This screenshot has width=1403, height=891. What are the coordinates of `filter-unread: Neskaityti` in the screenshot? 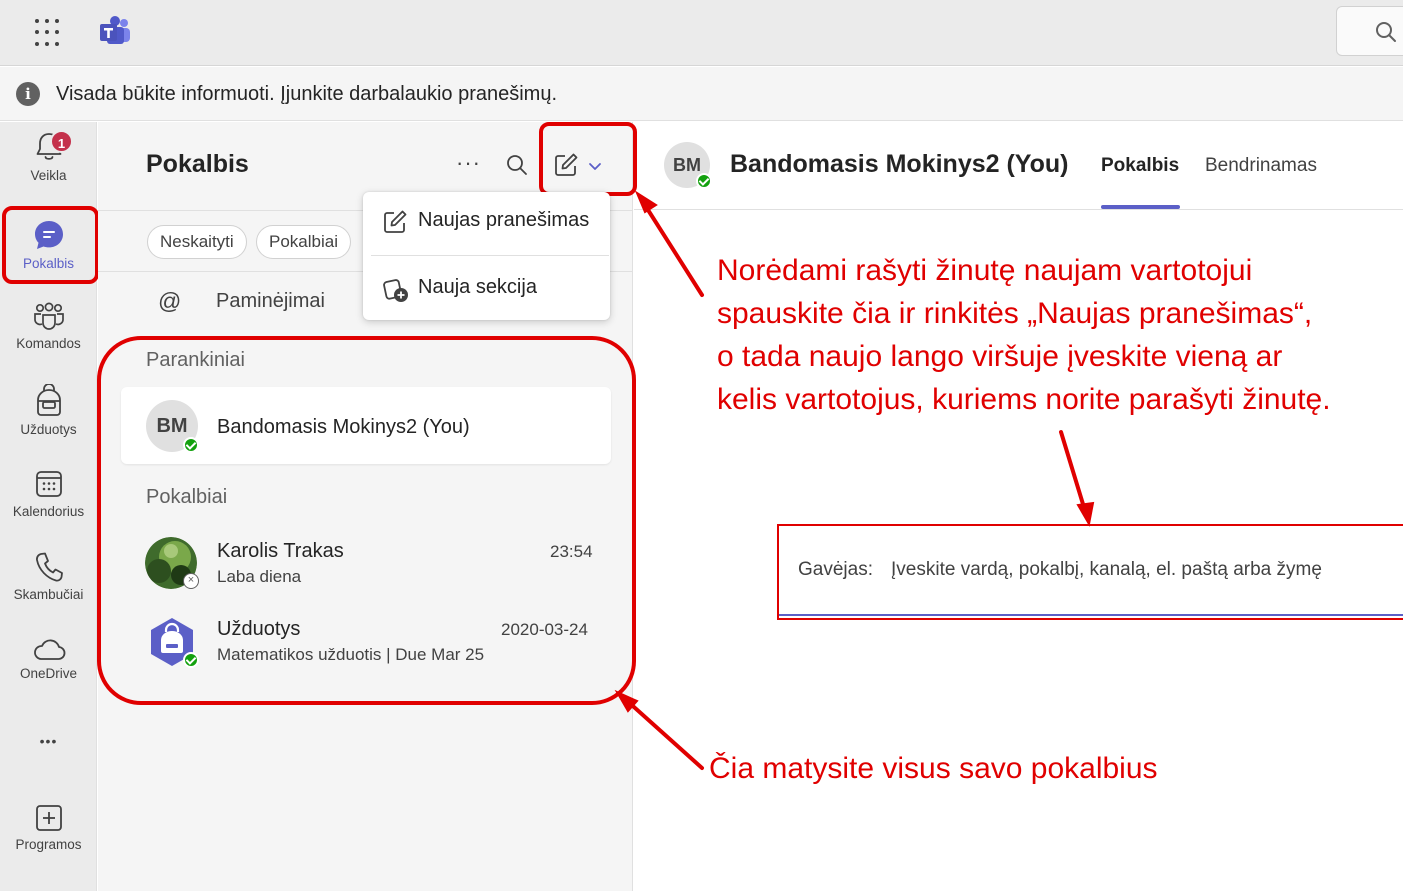 It's located at (197, 242).